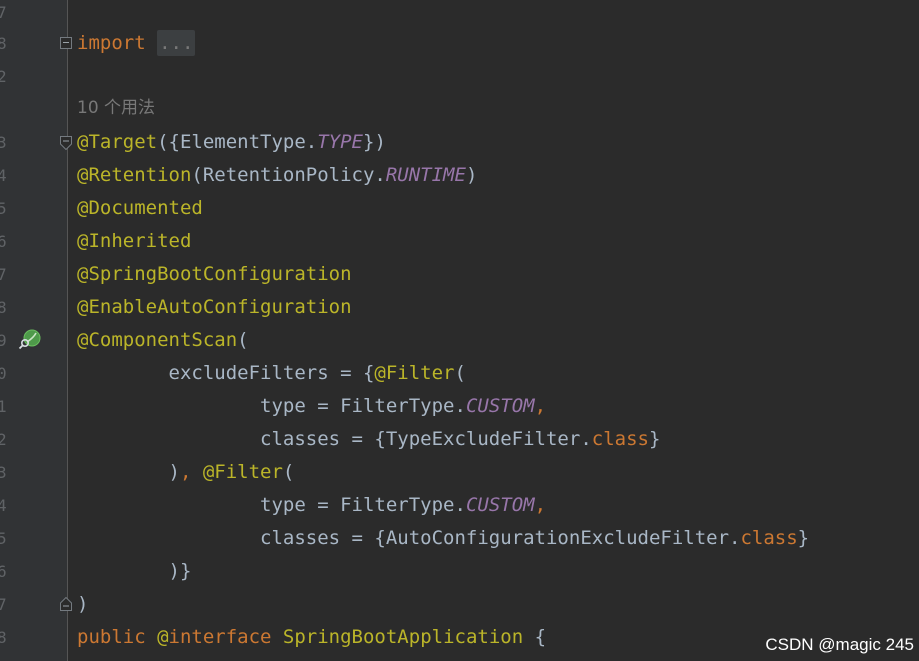 The width and height of the screenshot is (919, 661). I want to click on import-keyword: import, so click(111, 43).